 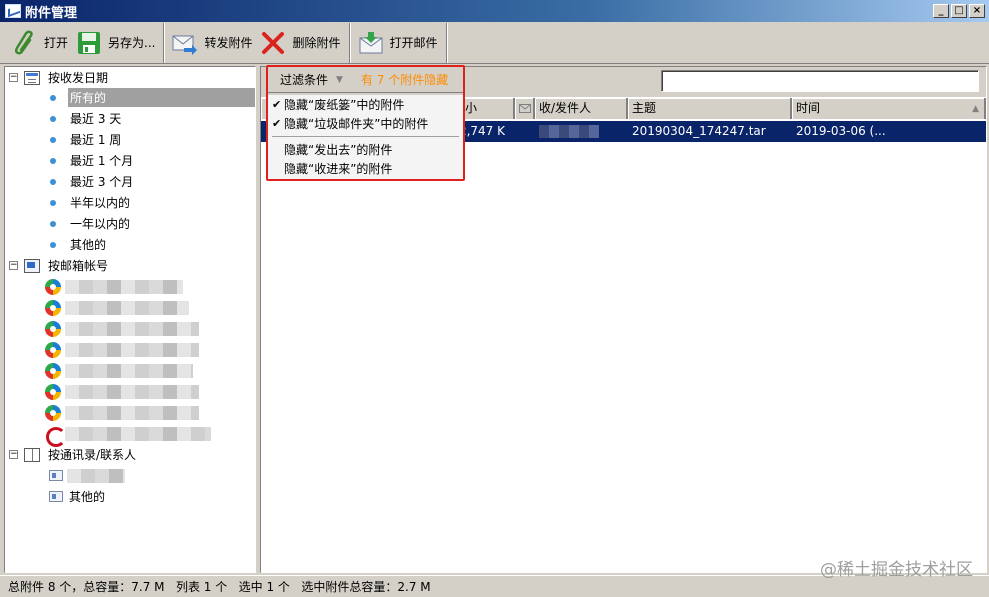 I want to click on open-mail-label: 打开邮件, so click(x=413, y=43).